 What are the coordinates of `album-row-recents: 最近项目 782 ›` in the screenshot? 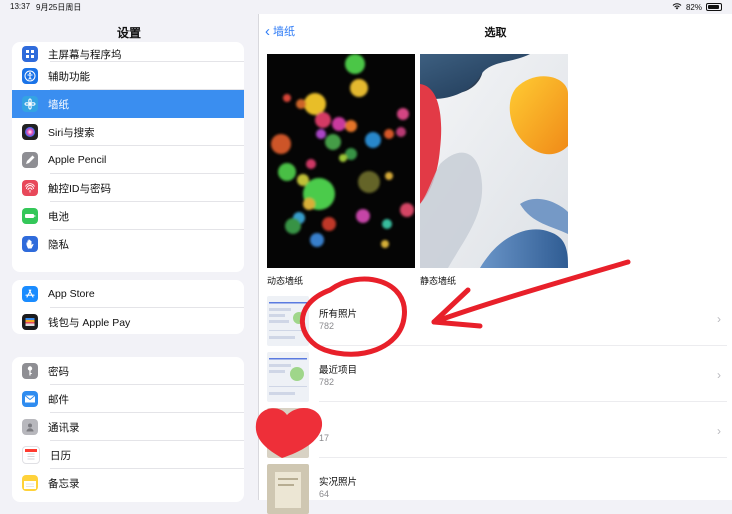 It's located at (497, 377).